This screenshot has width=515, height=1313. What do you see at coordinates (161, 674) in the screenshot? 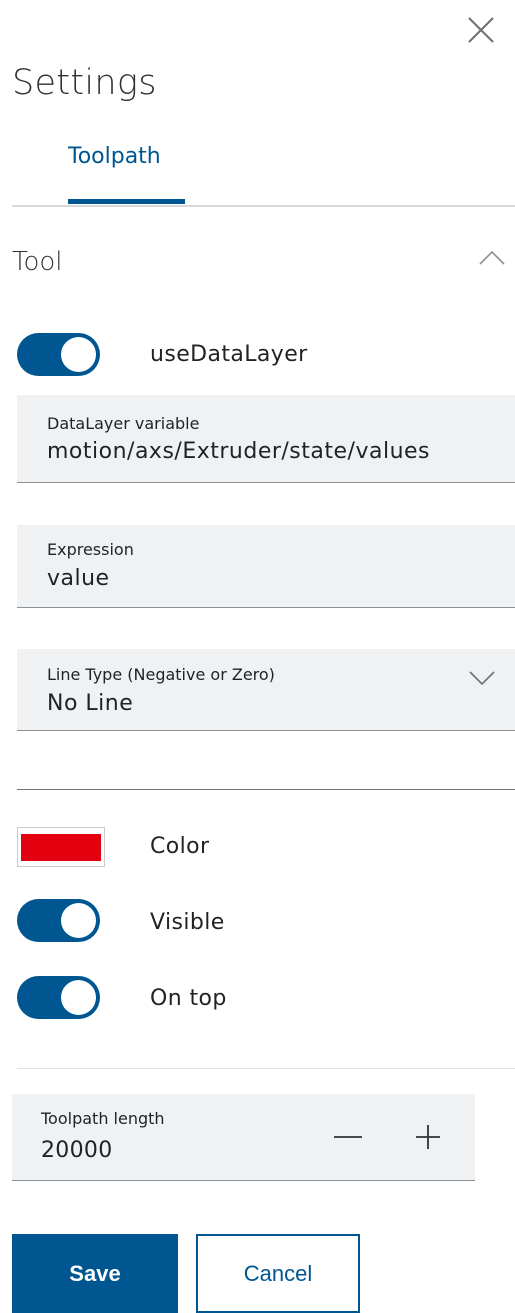
I see `line-type-label: Line Type (Negative or Zero)` at bounding box center [161, 674].